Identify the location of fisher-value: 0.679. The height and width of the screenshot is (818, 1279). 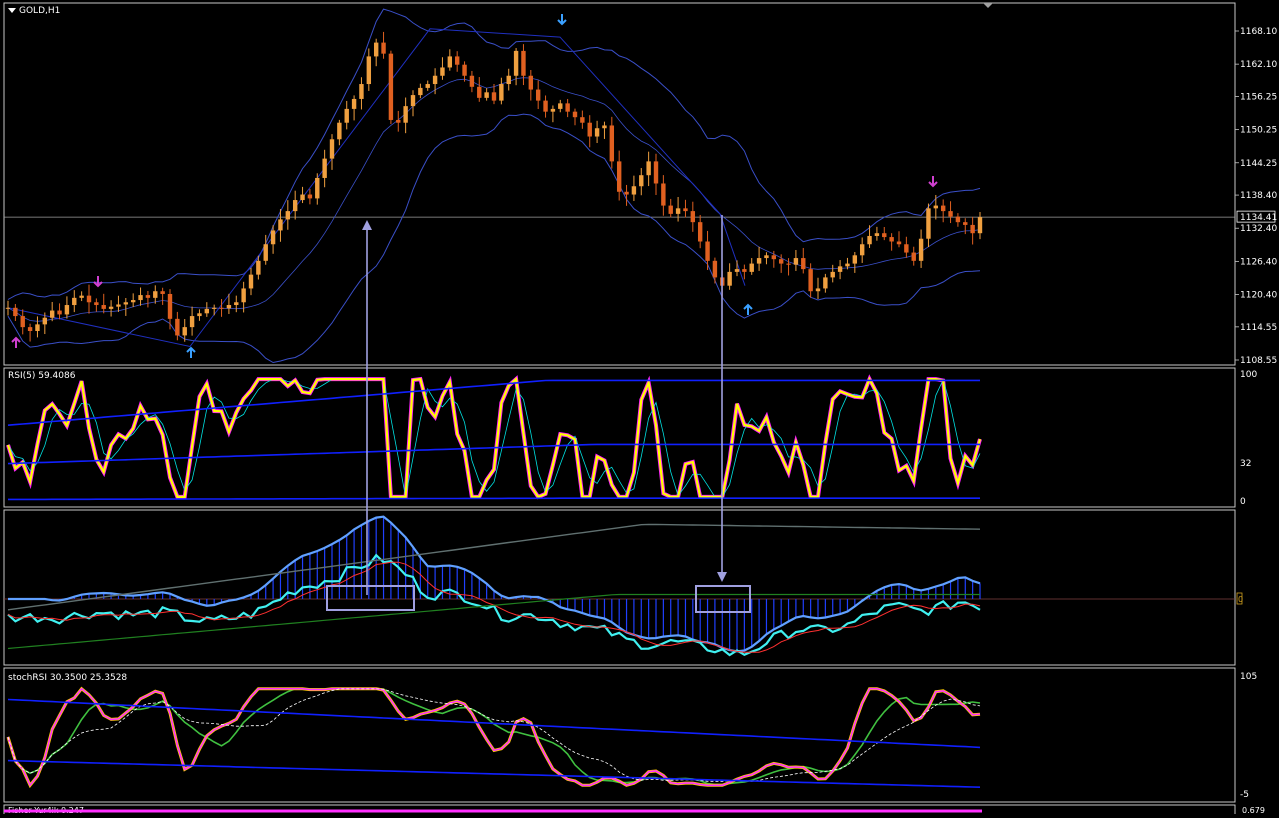
(1253, 810).